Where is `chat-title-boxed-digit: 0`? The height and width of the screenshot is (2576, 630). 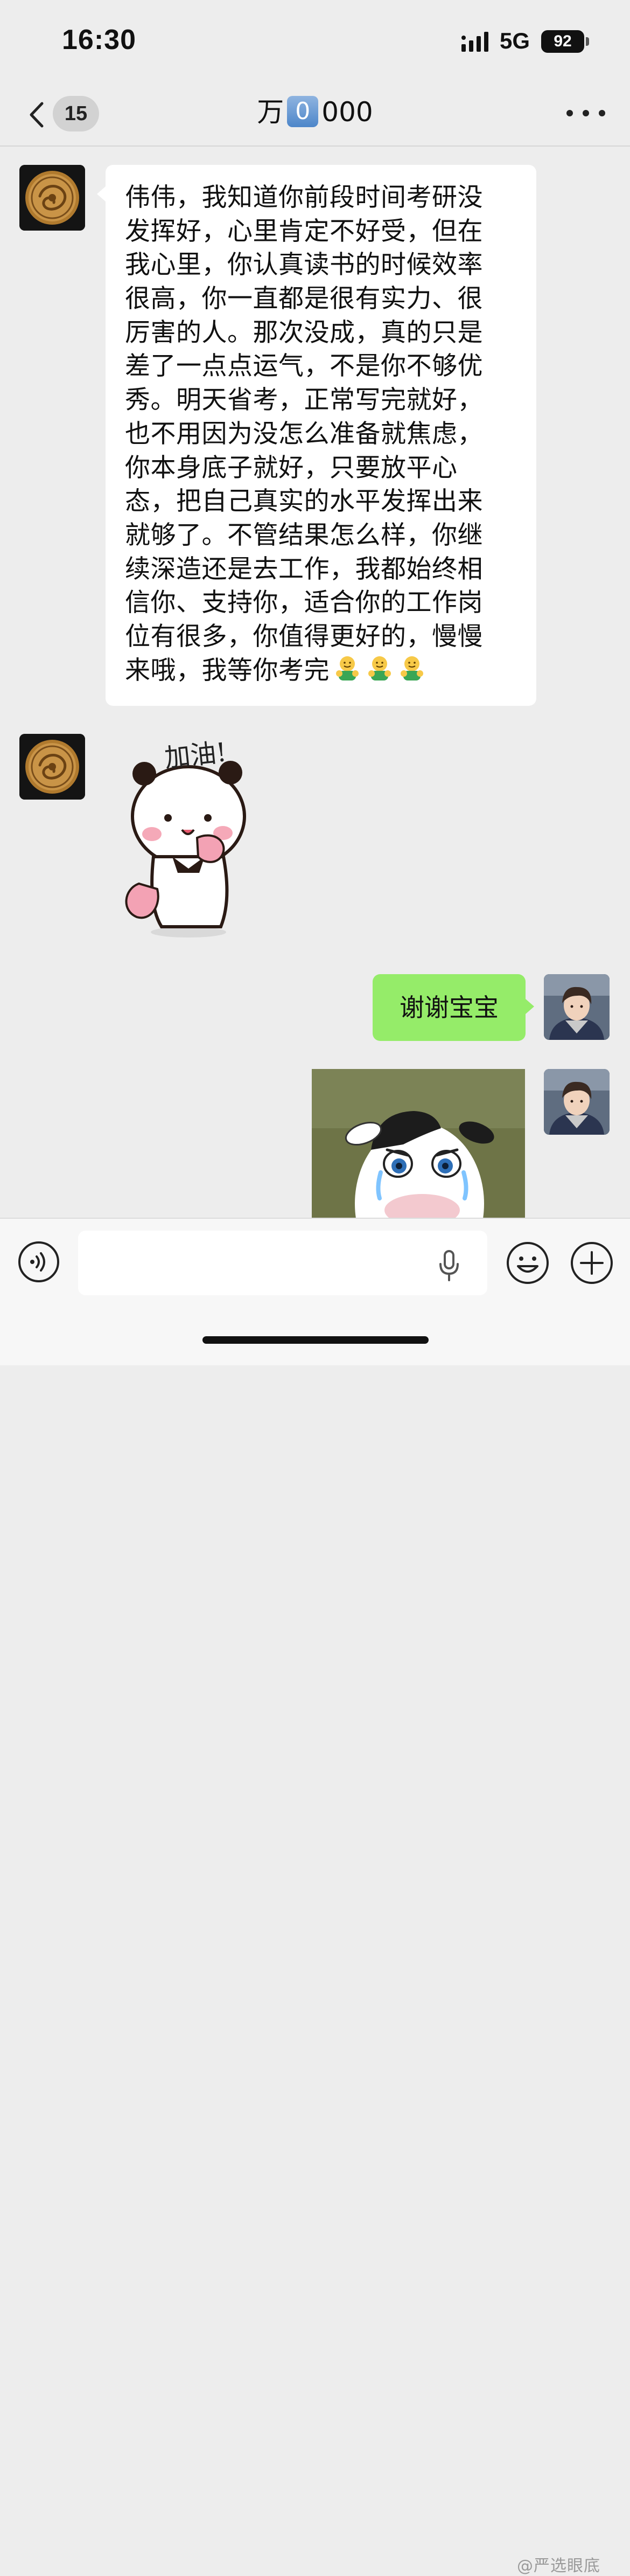
chat-title-boxed-digit: 0 is located at coordinates (303, 112).